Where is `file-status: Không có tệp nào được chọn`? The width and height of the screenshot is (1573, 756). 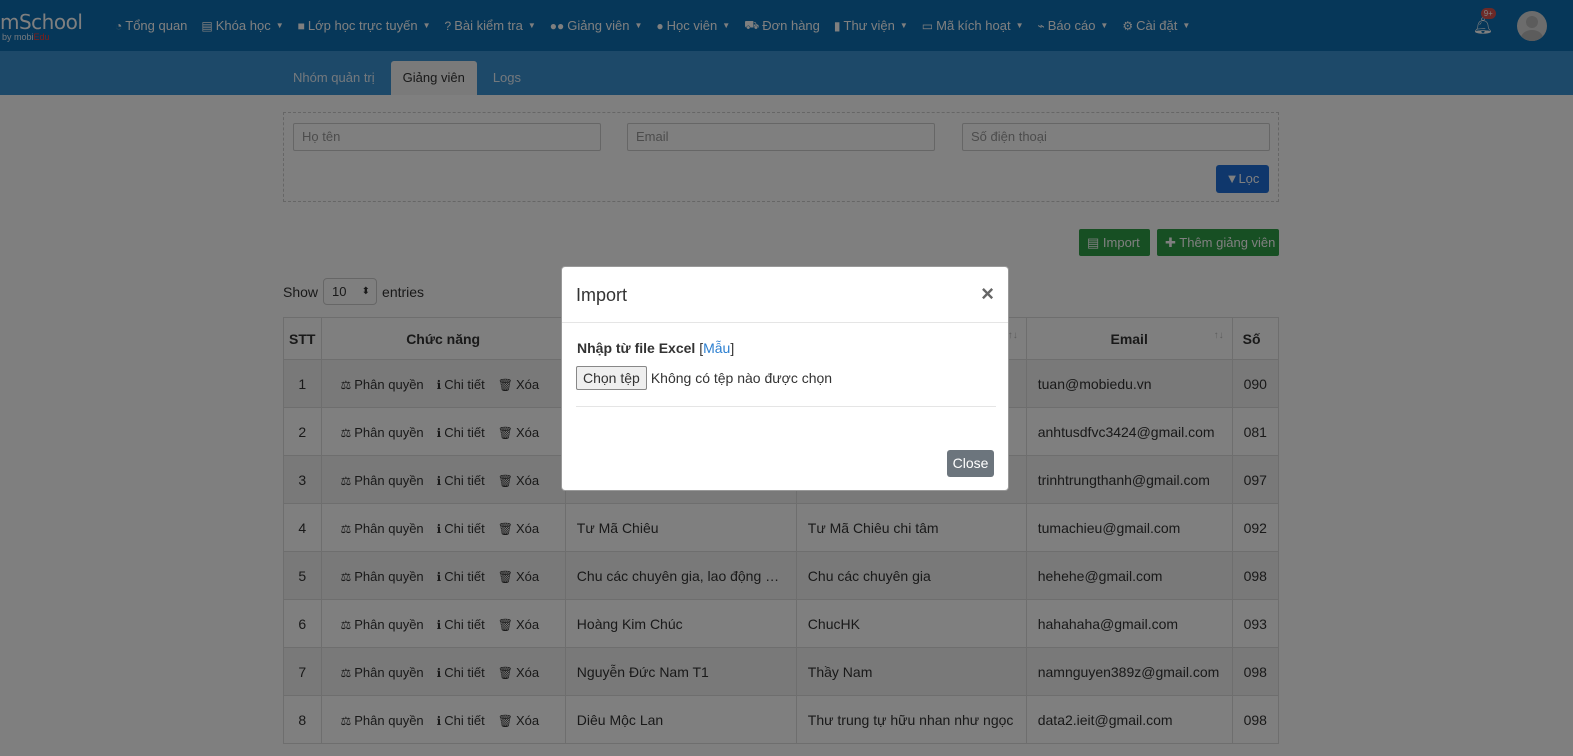
file-status: Không có tệp nào được chọn is located at coordinates (741, 378).